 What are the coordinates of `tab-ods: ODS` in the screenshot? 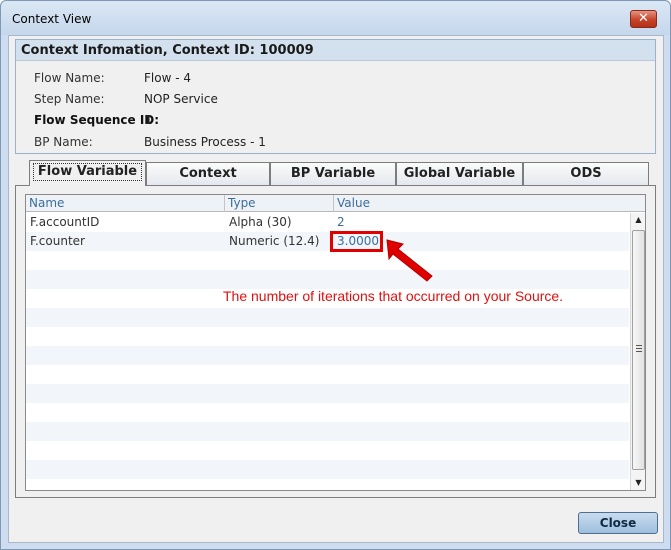 It's located at (586, 173).